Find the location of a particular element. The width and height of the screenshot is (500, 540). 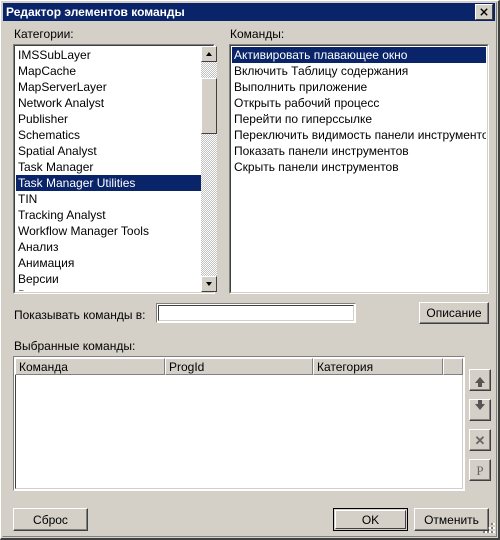

move-up-button is located at coordinates (480, 380).